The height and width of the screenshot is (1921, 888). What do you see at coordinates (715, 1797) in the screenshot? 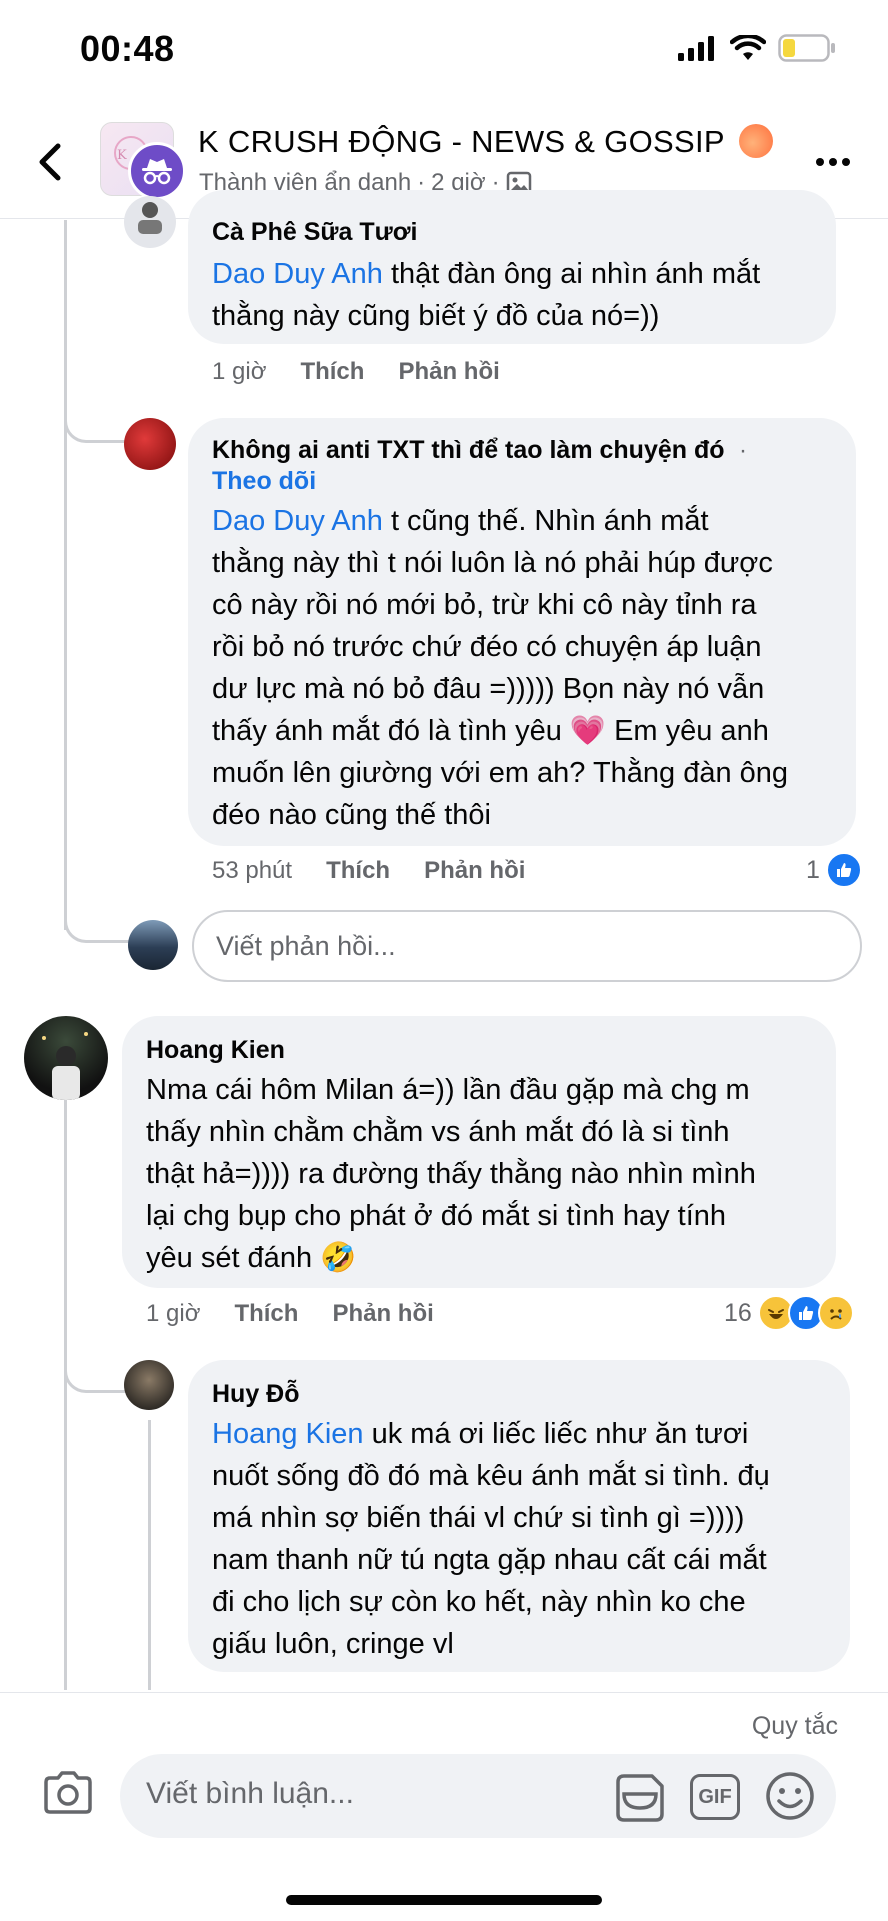
I see `gif-icon: GIF` at bounding box center [715, 1797].